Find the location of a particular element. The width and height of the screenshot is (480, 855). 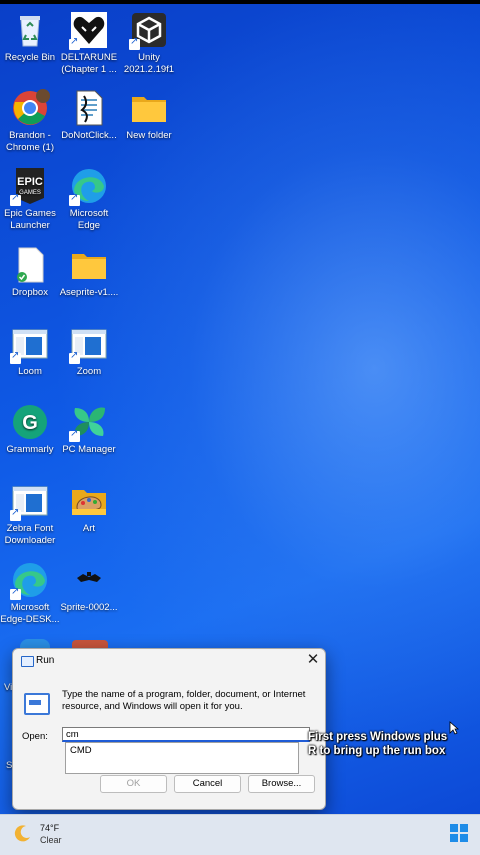

grammarly-icon: G is located at coordinates (30, 422).